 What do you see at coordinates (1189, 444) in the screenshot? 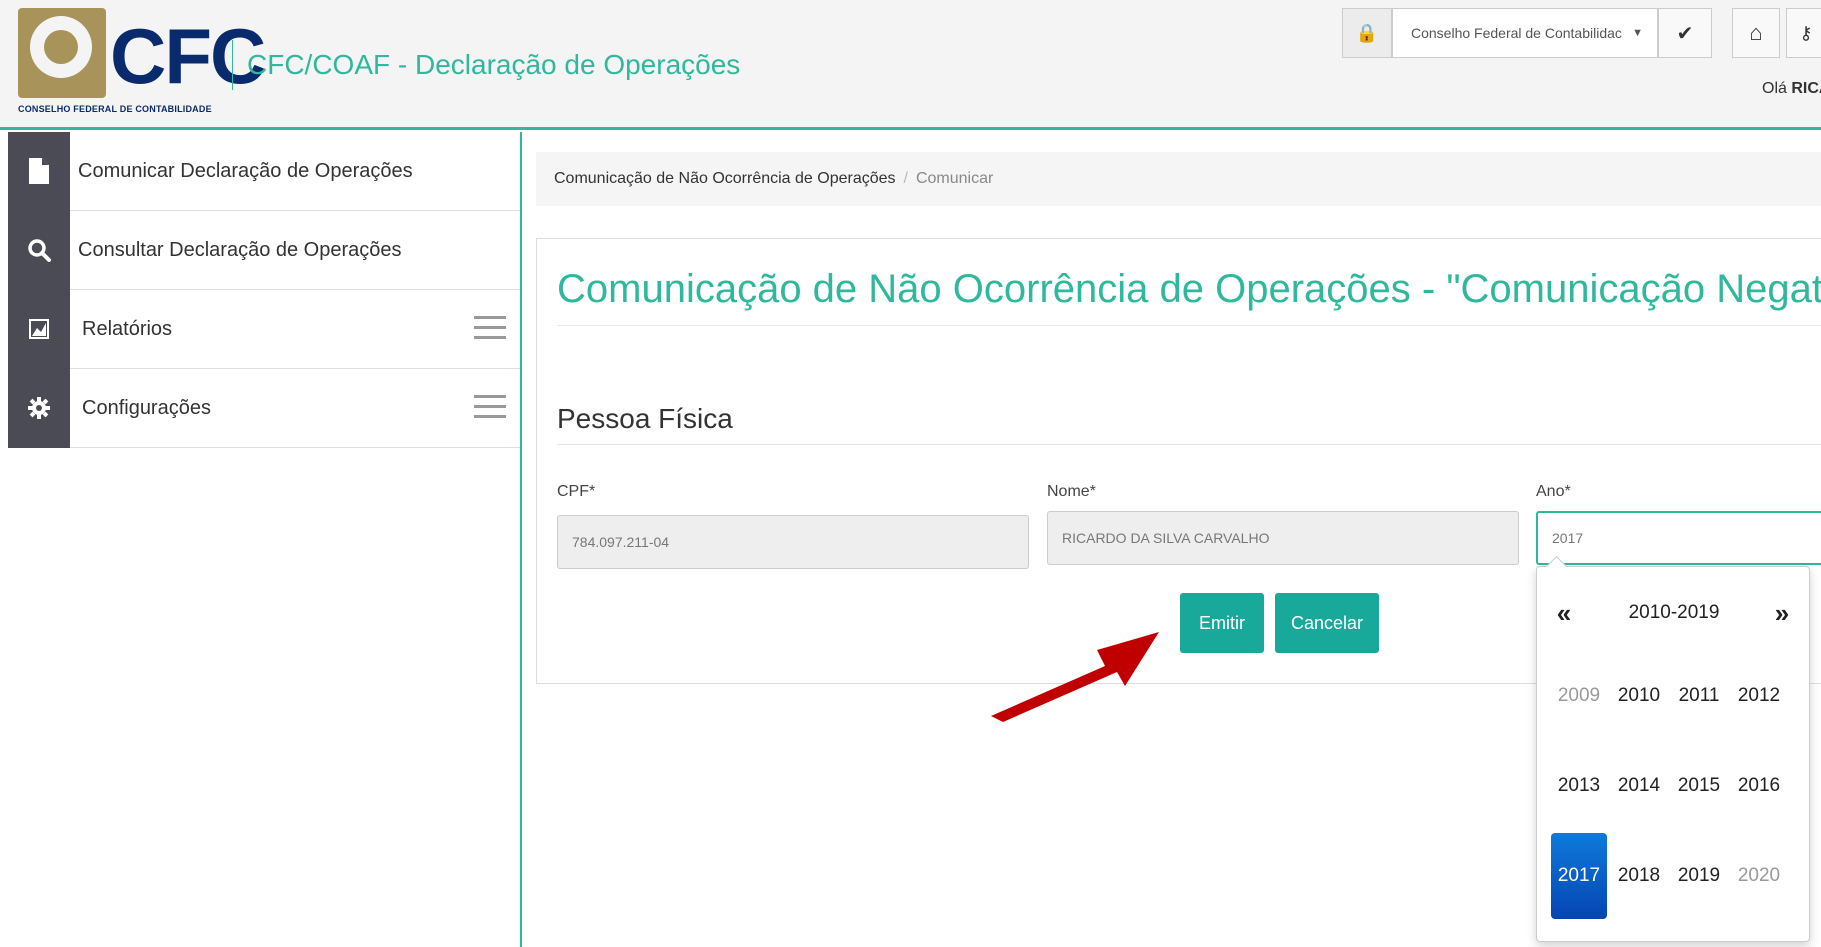
I see `section-divider` at bounding box center [1189, 444].